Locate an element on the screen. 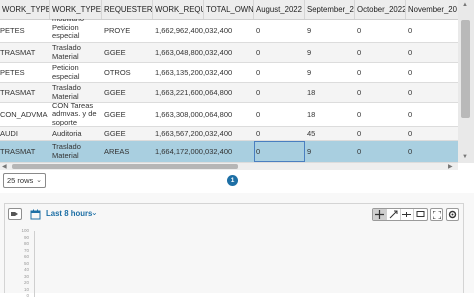  rows-per-page-select: 25 rows ⌄ is located at coordinates (24, 180).